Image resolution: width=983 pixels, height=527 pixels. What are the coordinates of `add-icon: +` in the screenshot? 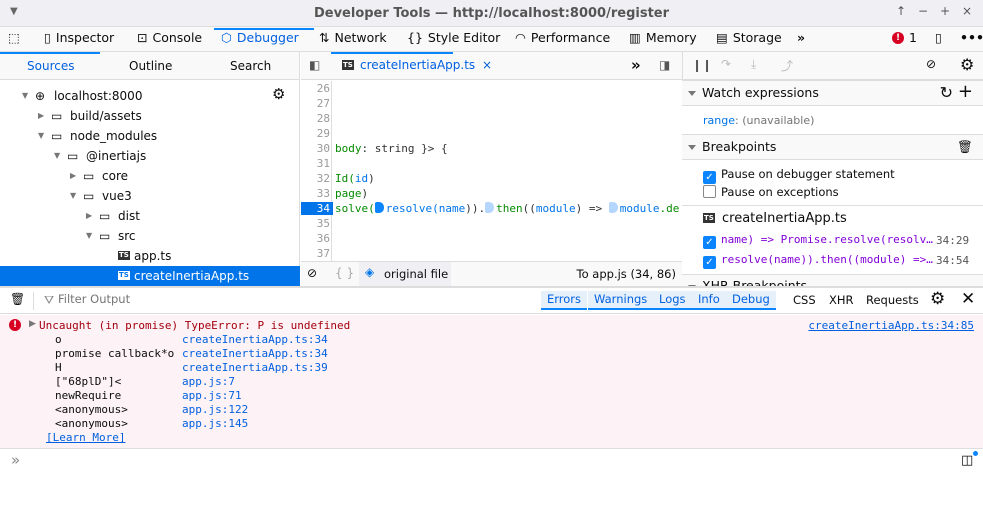 It's located at (965, 92).